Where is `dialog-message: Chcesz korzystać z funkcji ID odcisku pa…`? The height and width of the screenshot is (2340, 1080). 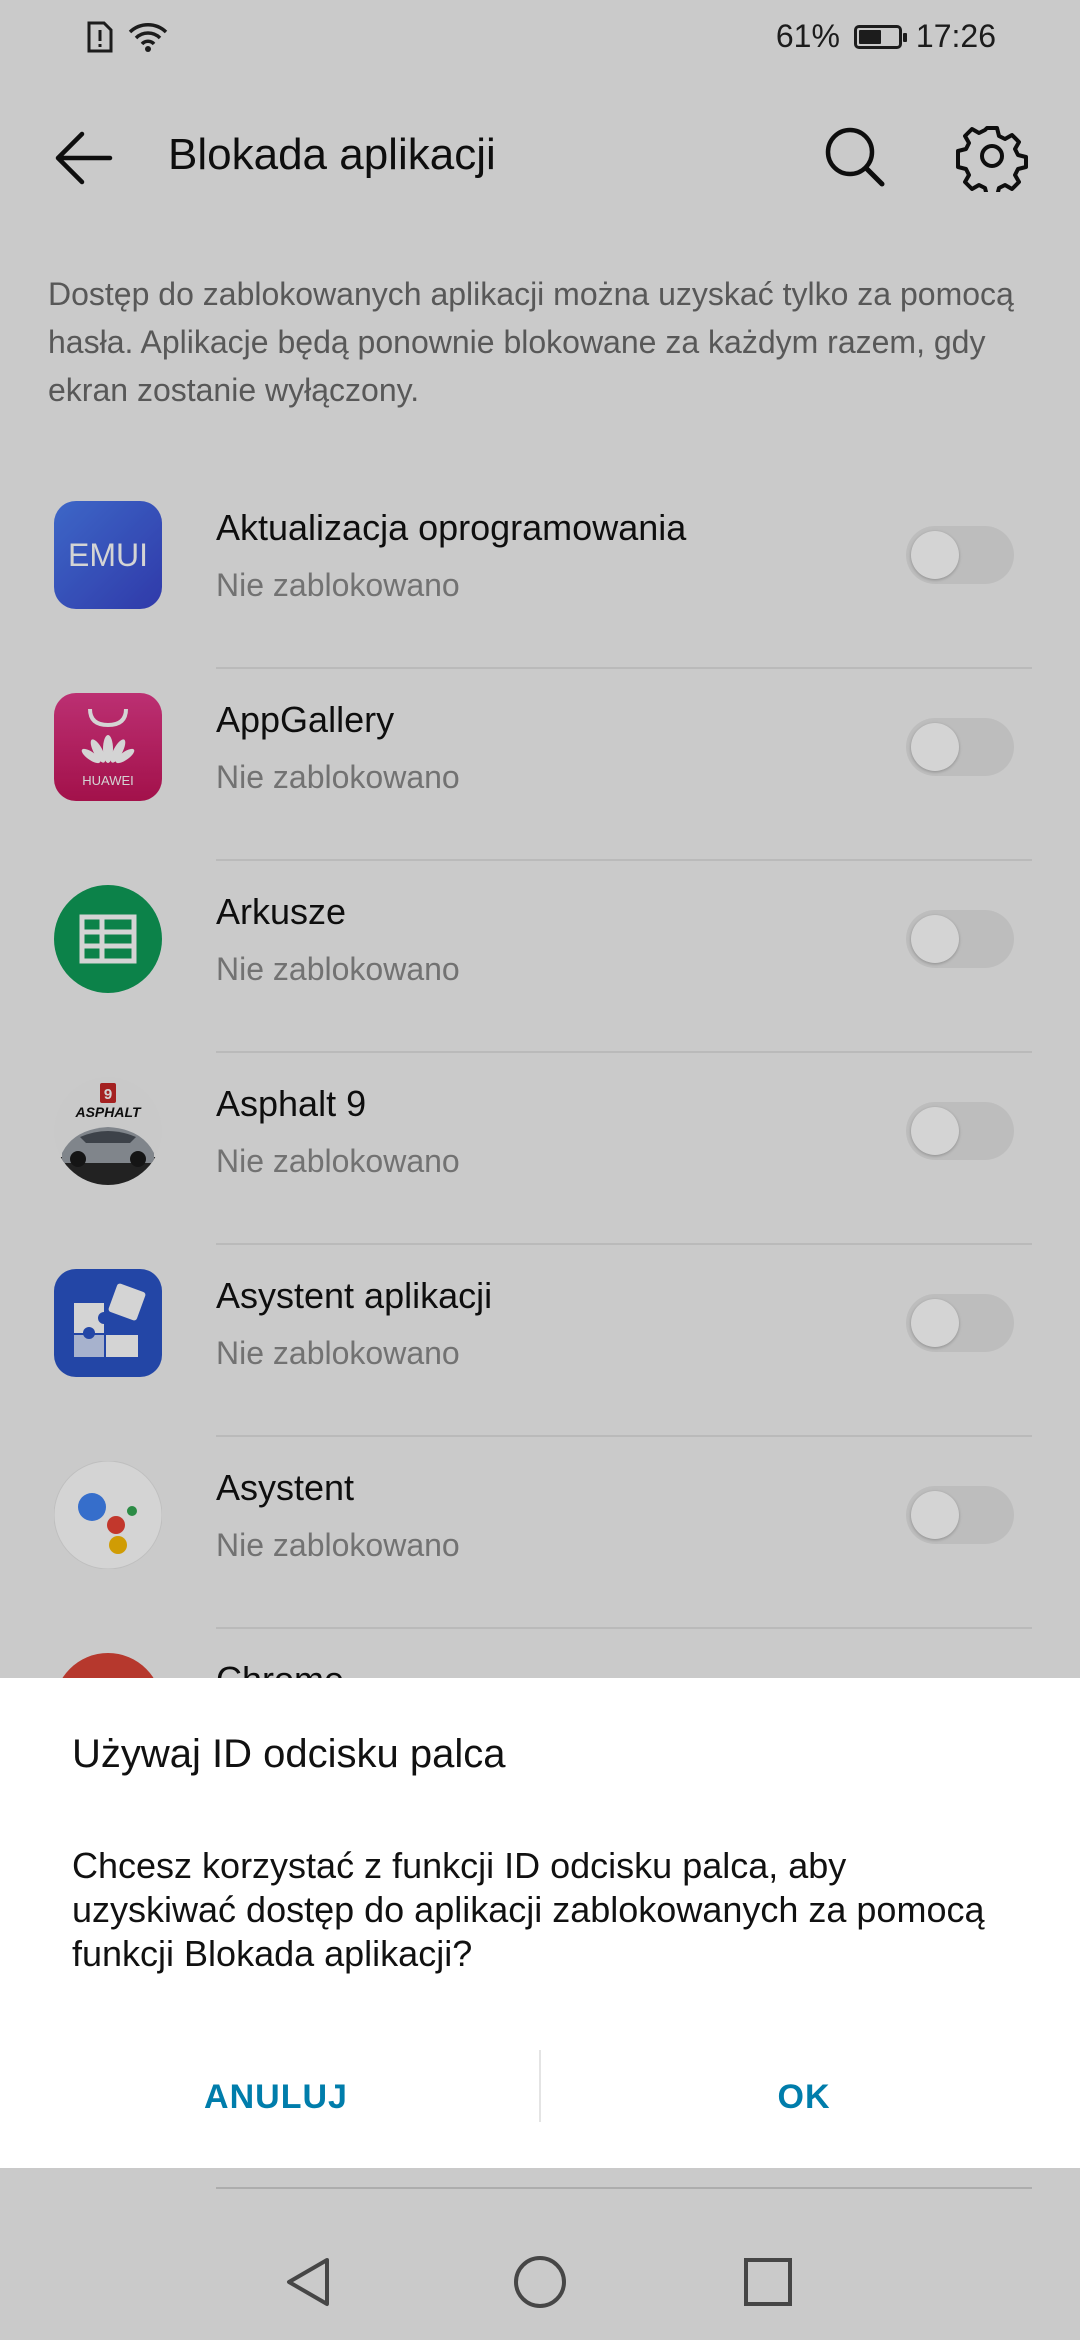
dialog-message: Chcesz korzystać z funkcji ID odcisku pa… is located at coordinates (528, 1909).